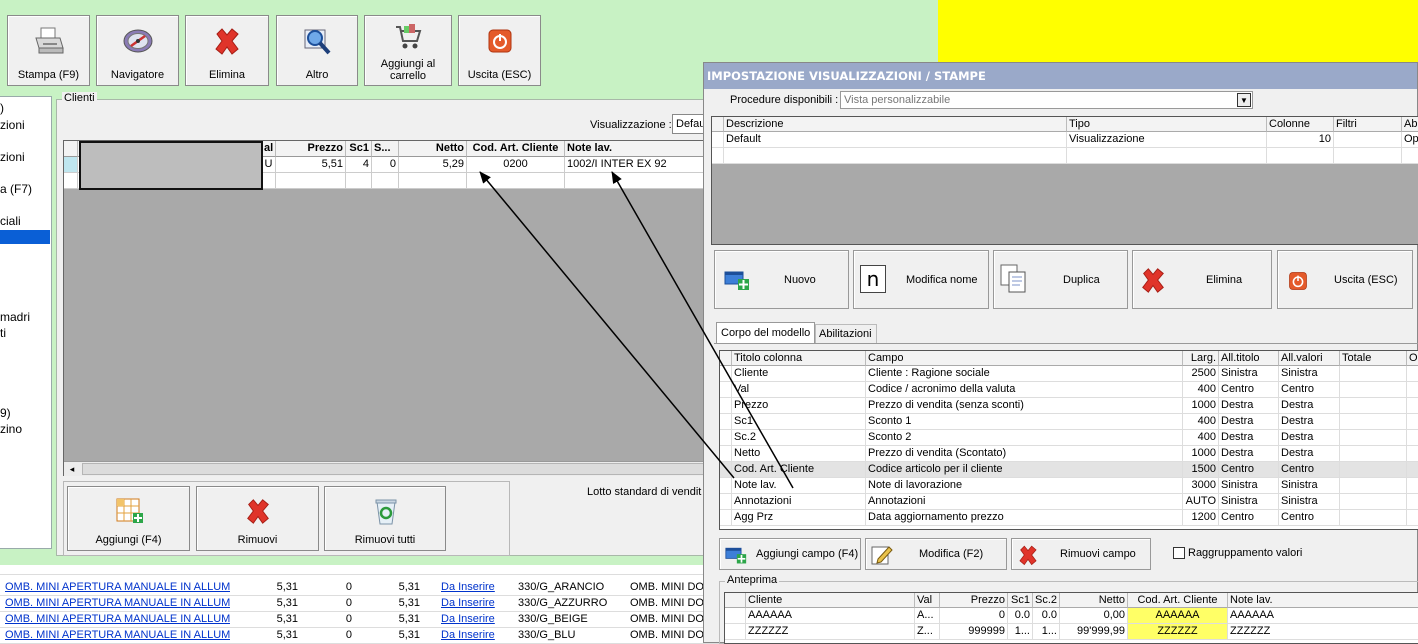  What do you see at coordinates (385, 165) in the screenshot?
I see `grid-cell: 0` at bounding box center [385, 165].